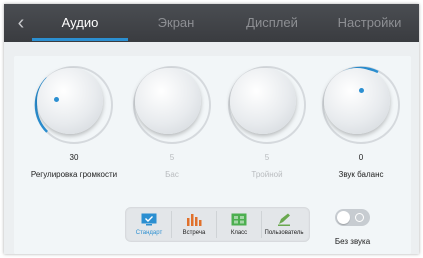  Describe the element at coordinates (361, 157) in the screenshot. I see `balance-value: 0` at that location.